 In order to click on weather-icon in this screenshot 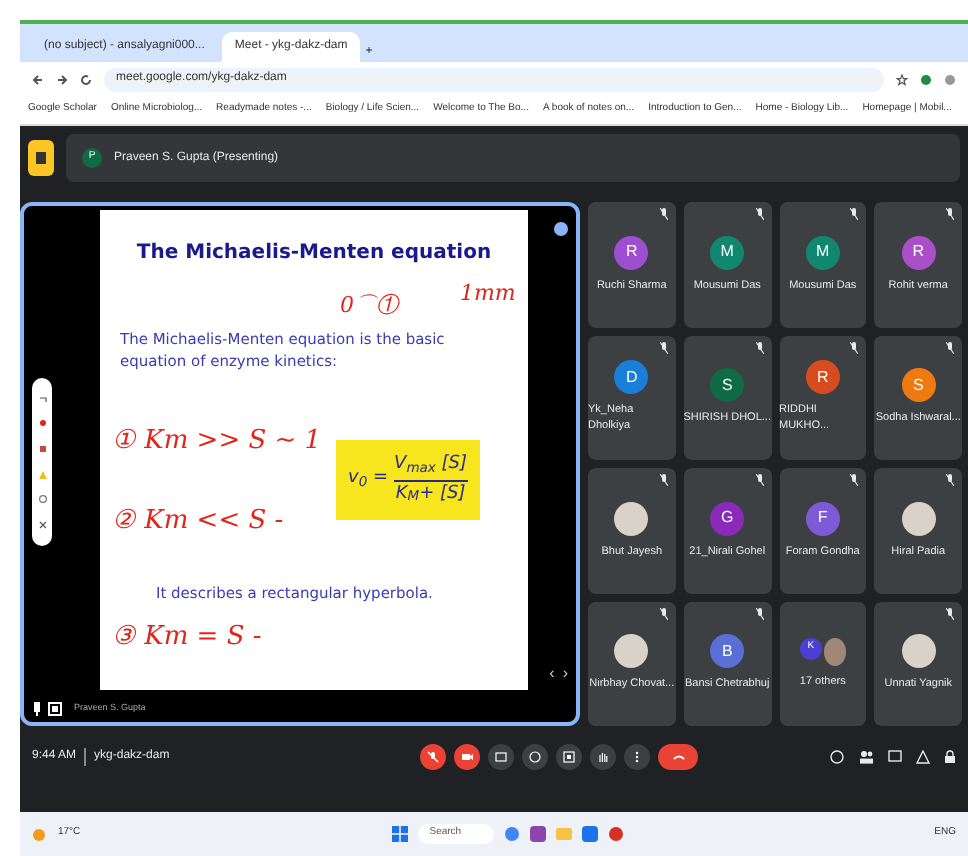, I will do `click(39, 834)`.